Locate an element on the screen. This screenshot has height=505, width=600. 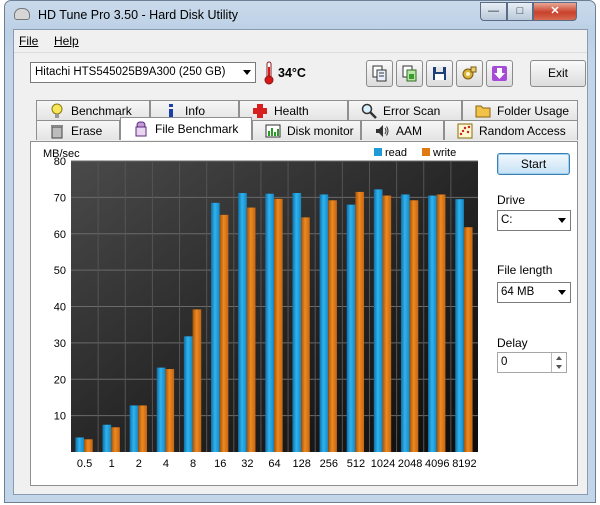
tab-folder-usage: Folder Usage is located at coordinates (520, 110).